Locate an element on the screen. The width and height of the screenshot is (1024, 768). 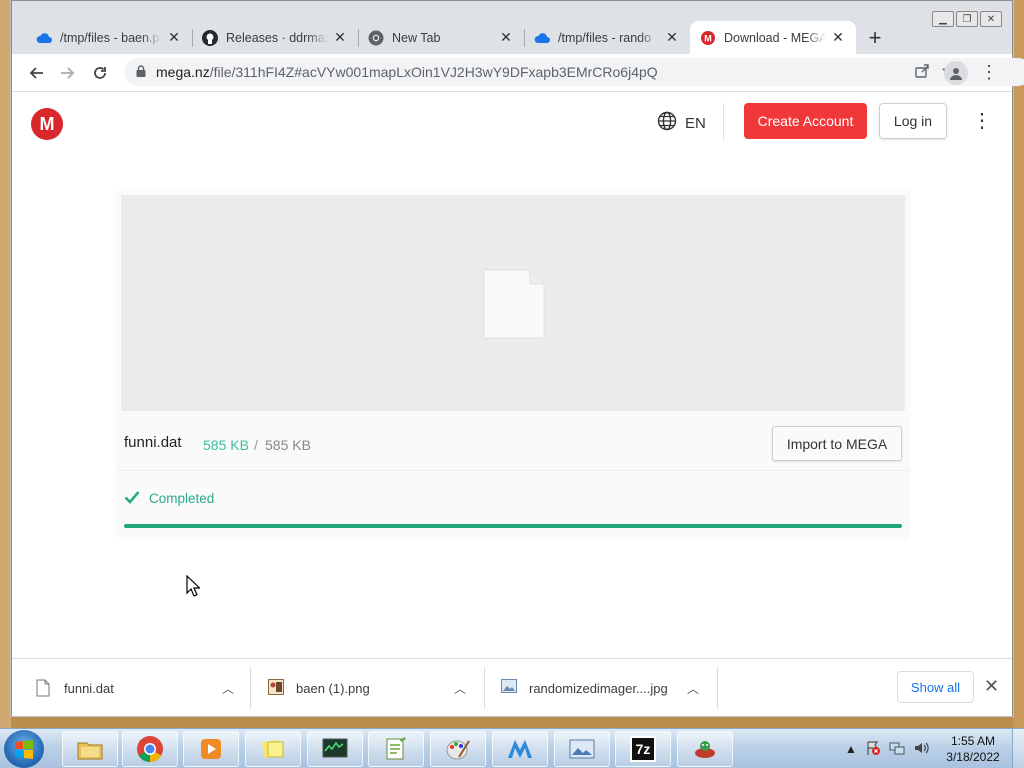
generic-file-icon is located at coordinates (514, 305).